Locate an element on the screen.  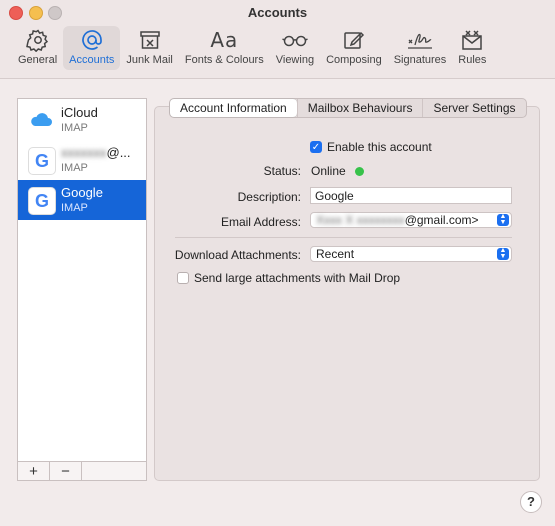
signature-icon is located at coordinates (420, 40).